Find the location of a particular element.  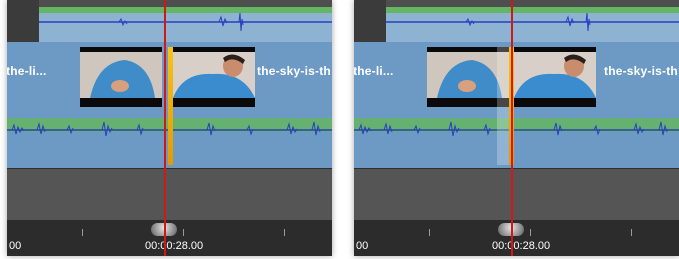

trim-edit-point is located at coordinates (170, 106).